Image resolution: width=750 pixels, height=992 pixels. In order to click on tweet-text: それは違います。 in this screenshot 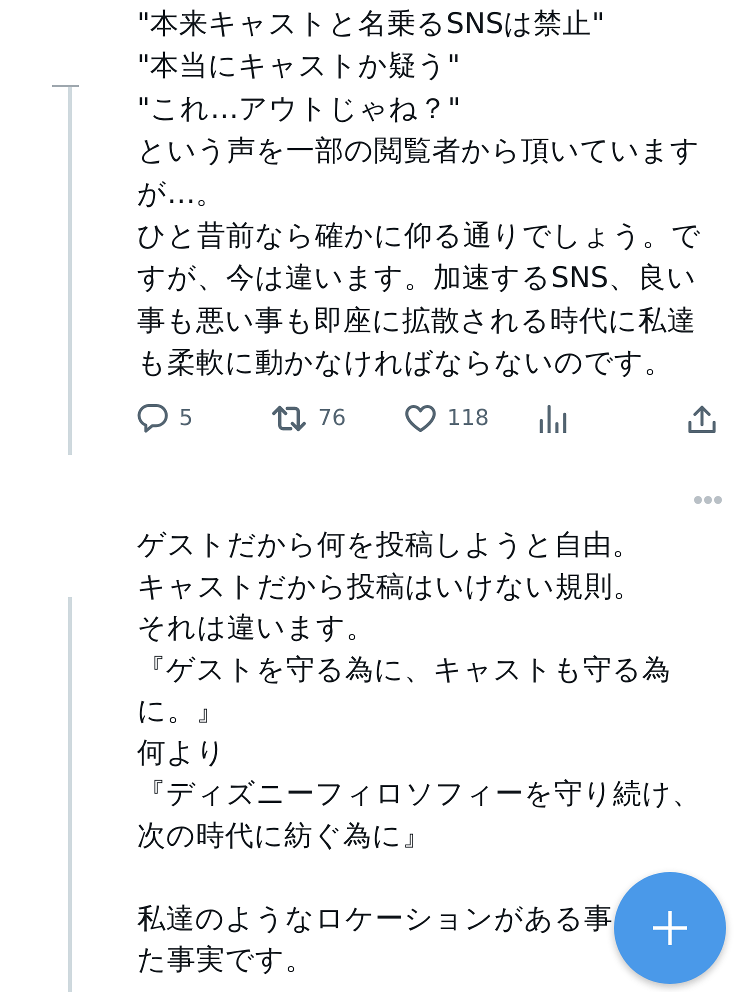, I will do `click(256, 628)`.